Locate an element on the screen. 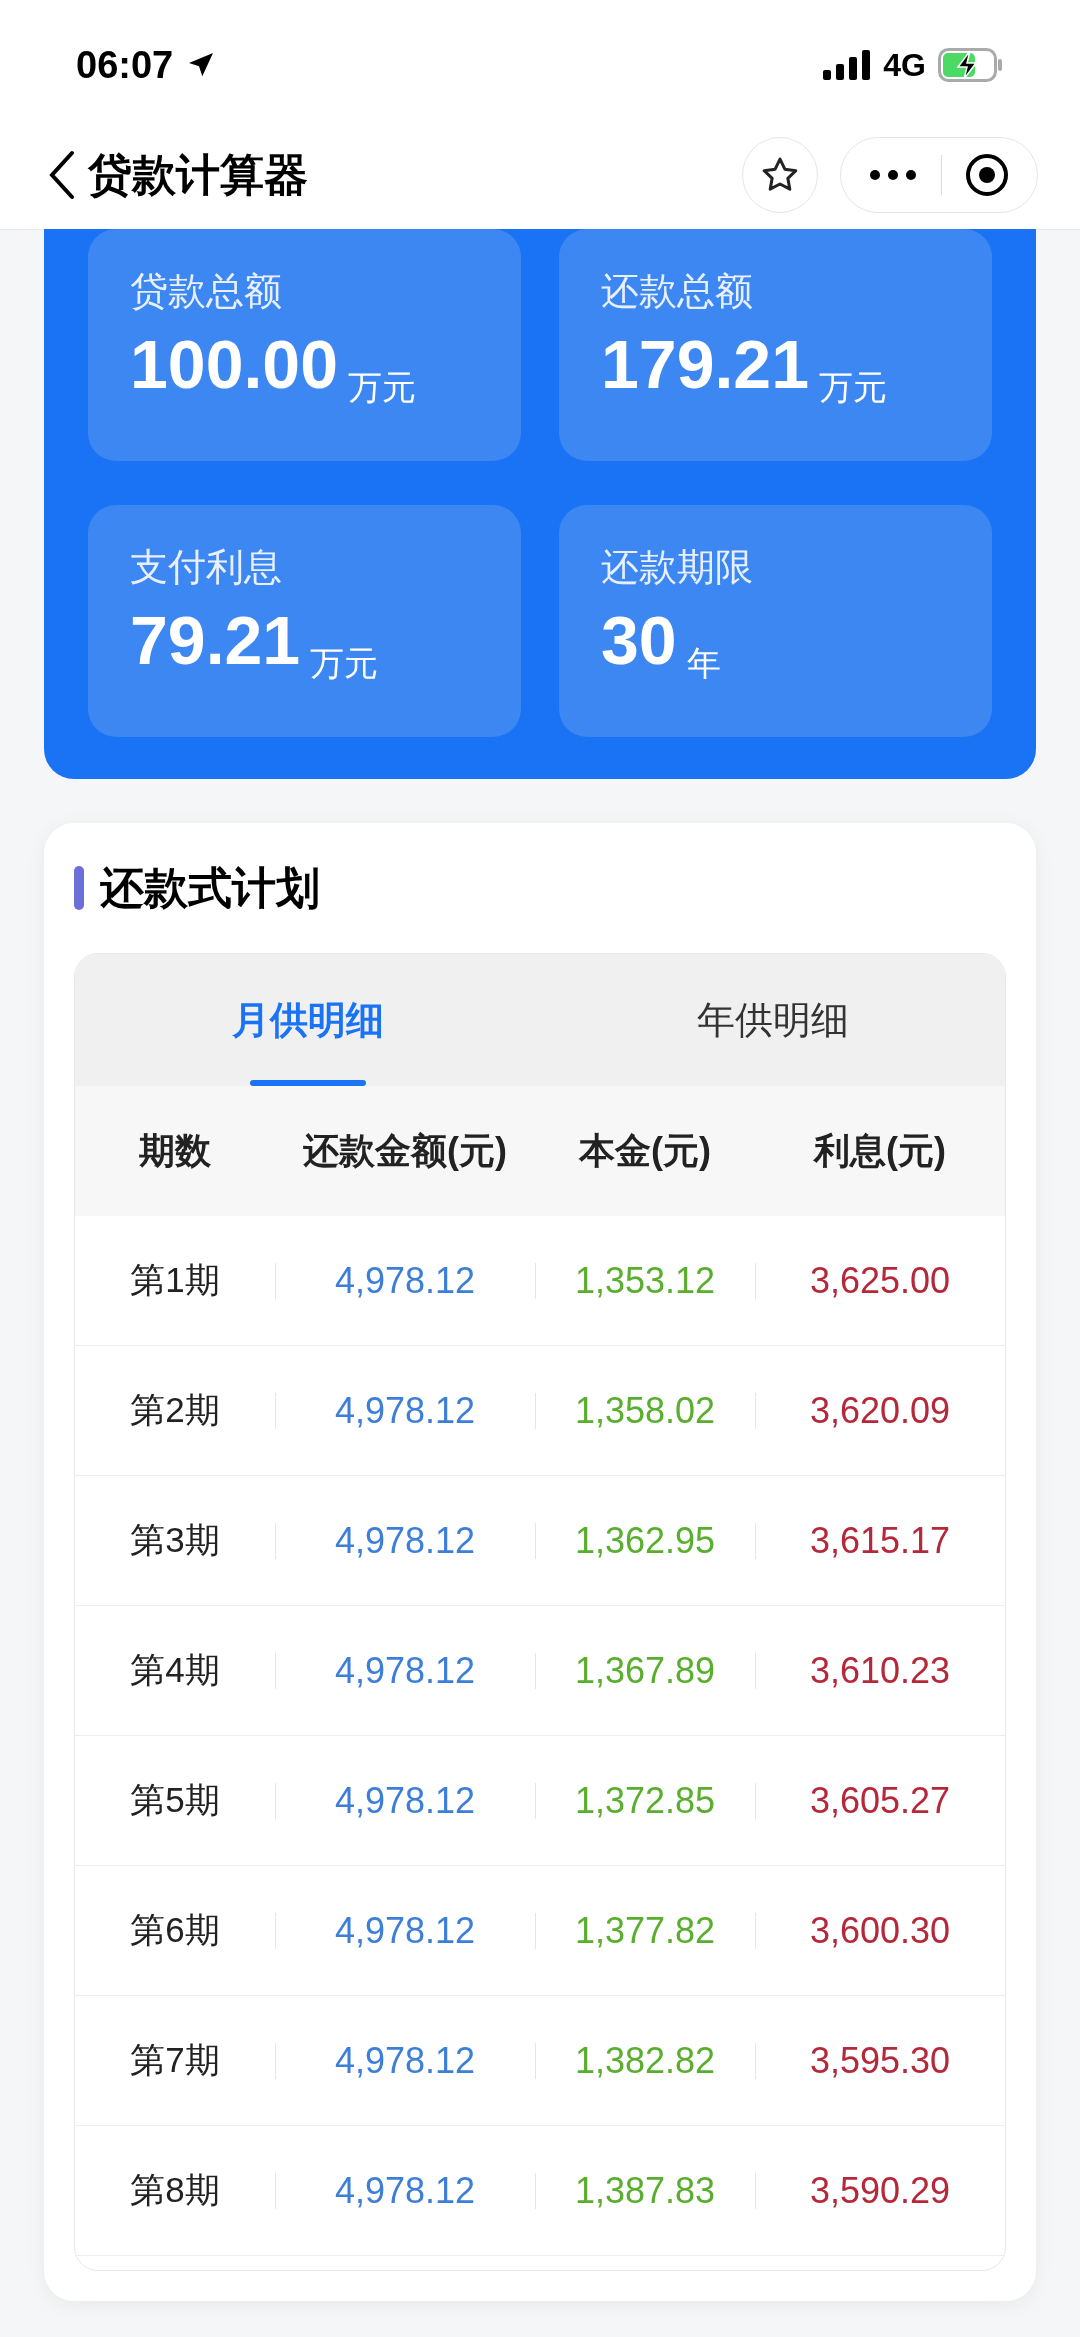 The width and height of the screenshot is (1080, 2337). signal-icon is located at coordinates (847, 65).